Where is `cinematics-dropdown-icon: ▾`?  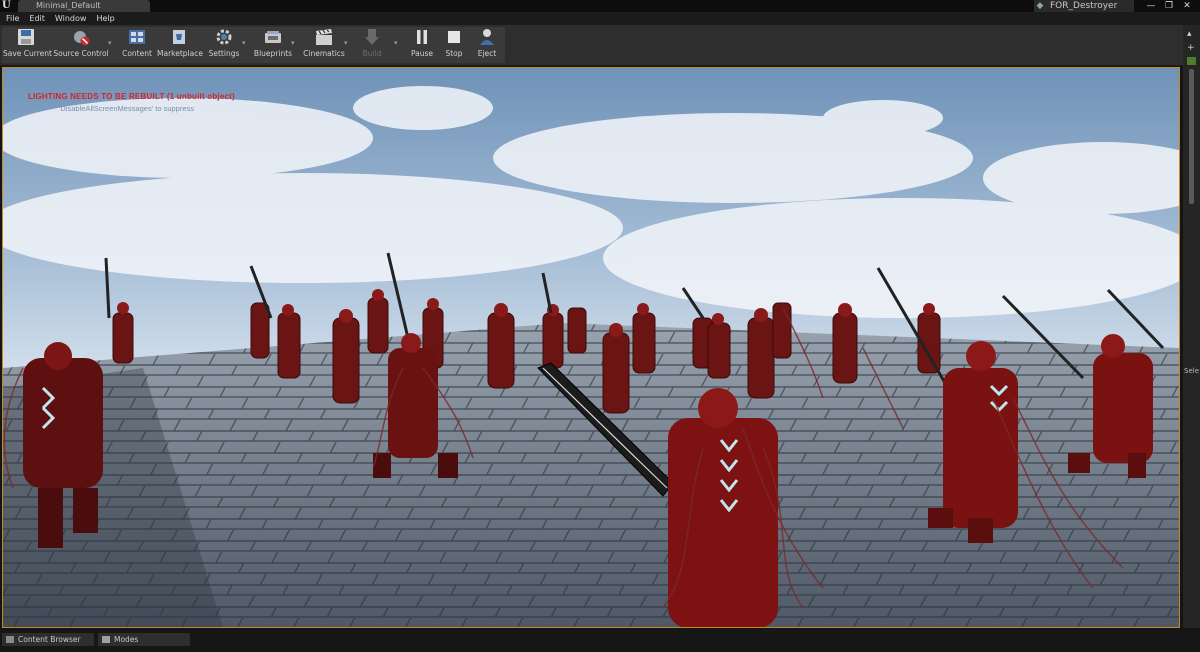
cinematics-dropdown-icon: ▾ is located at coordinates (346, 43).